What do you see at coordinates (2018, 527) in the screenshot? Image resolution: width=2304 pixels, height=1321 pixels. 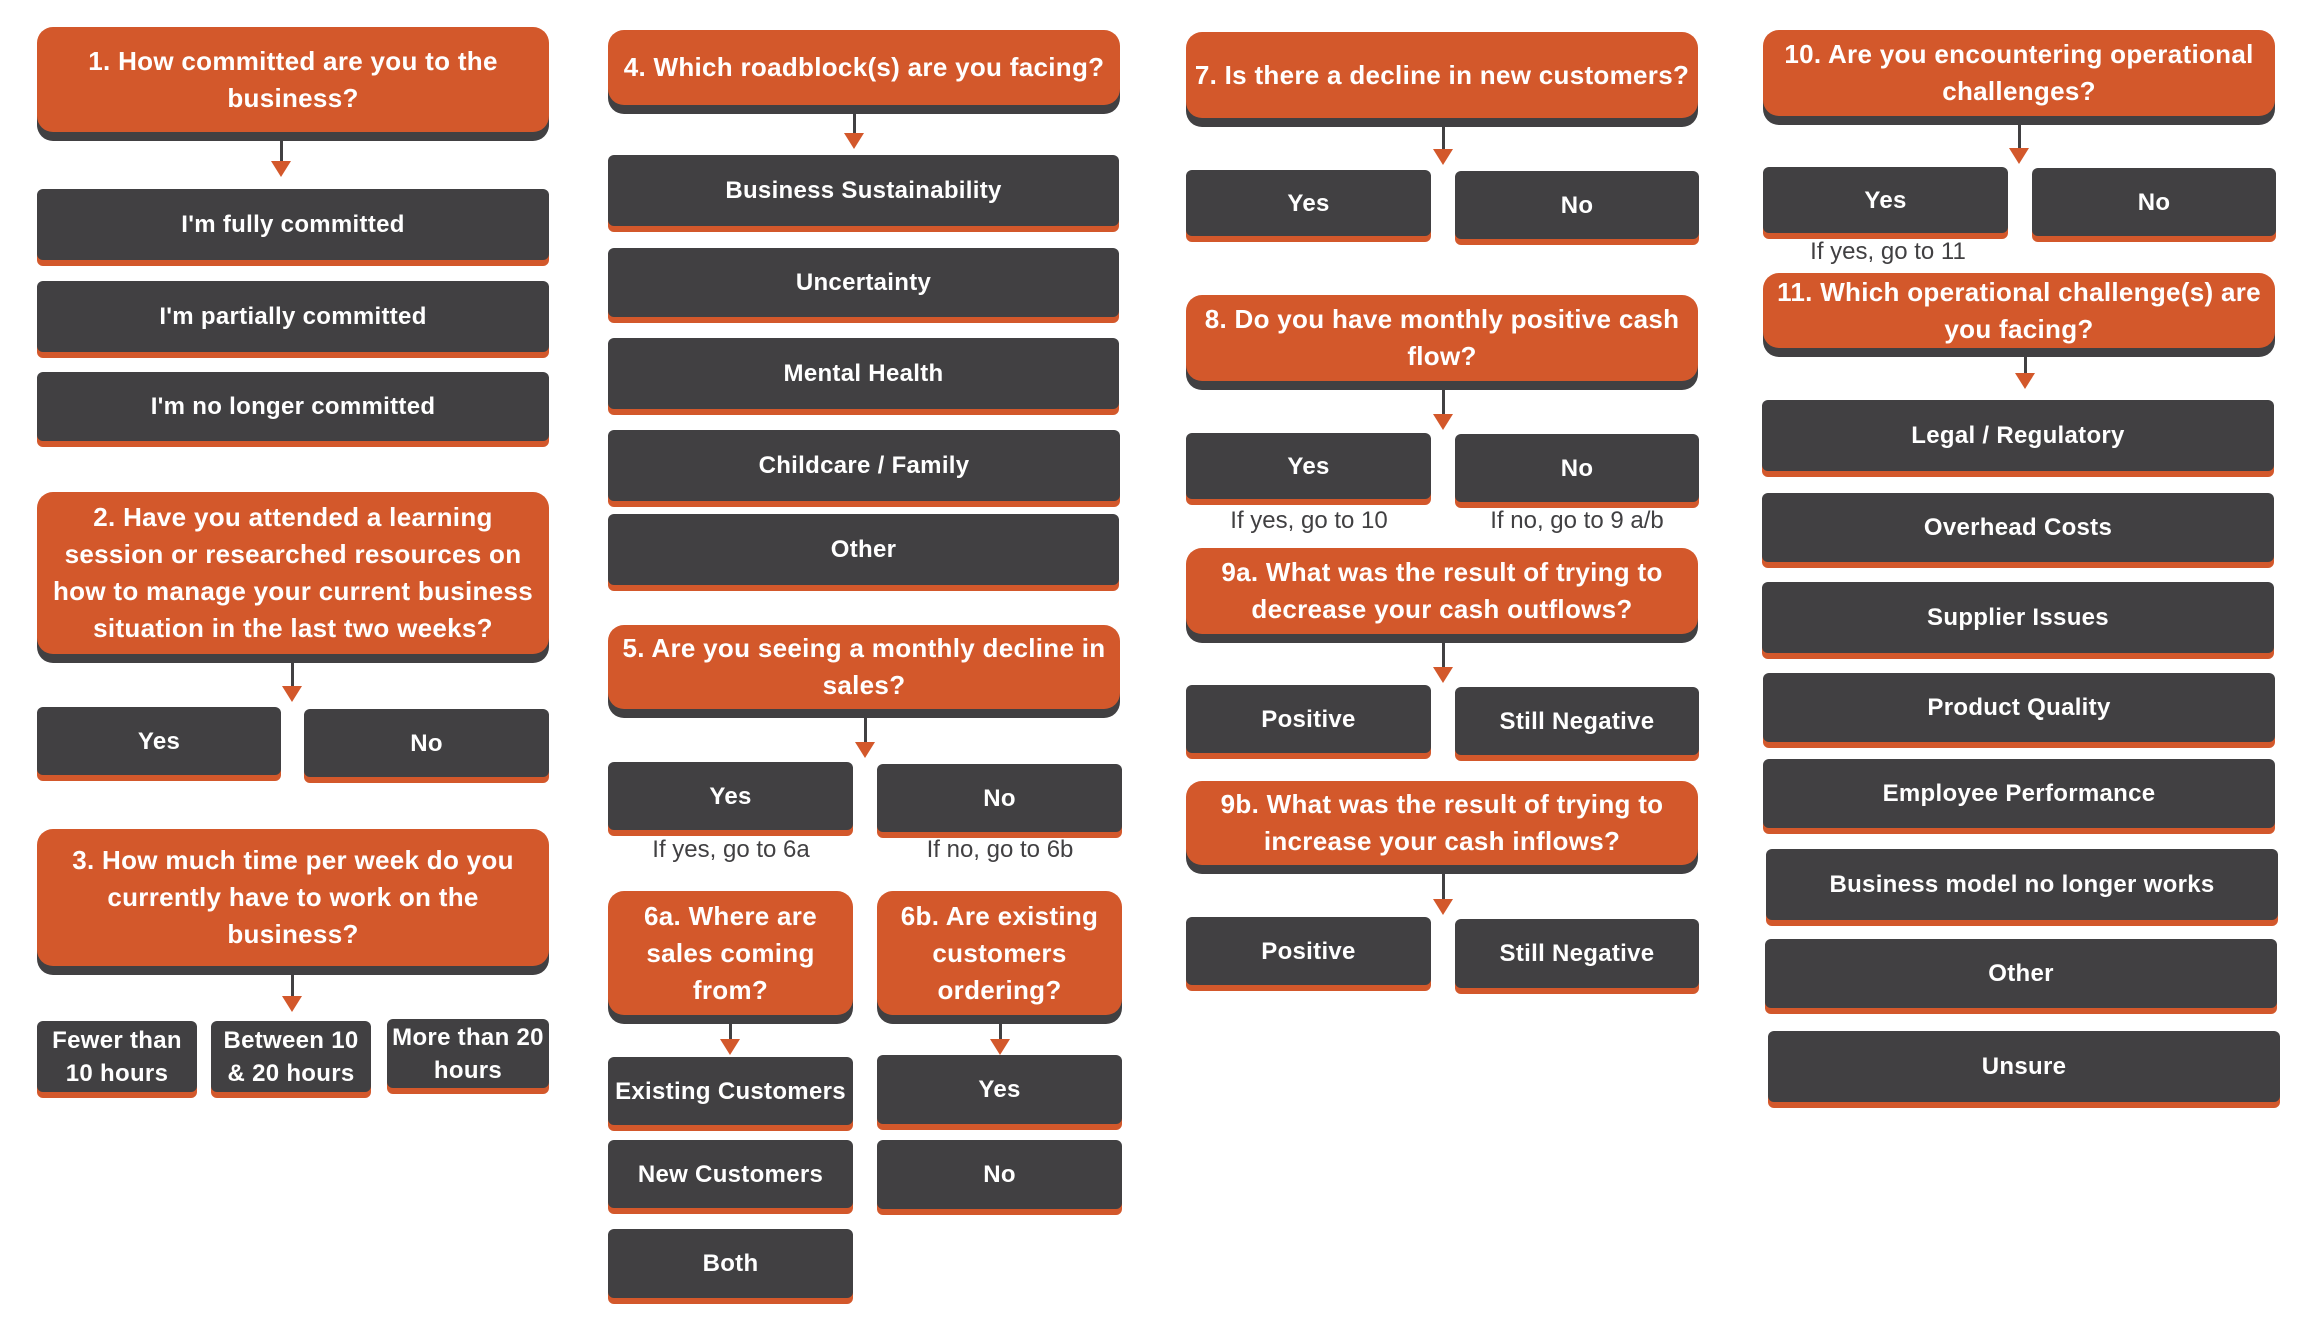 I see `answer-box-q11: Overhead Costs` at bounding box center [2018, 527].